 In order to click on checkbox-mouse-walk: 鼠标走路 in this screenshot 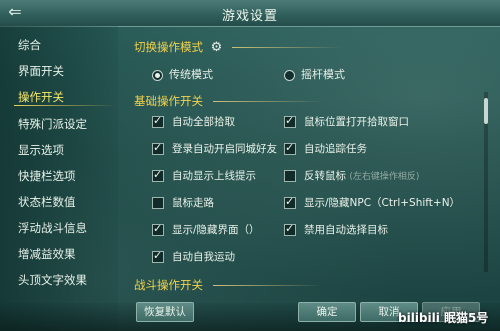, I will do `click(183, 202)`.